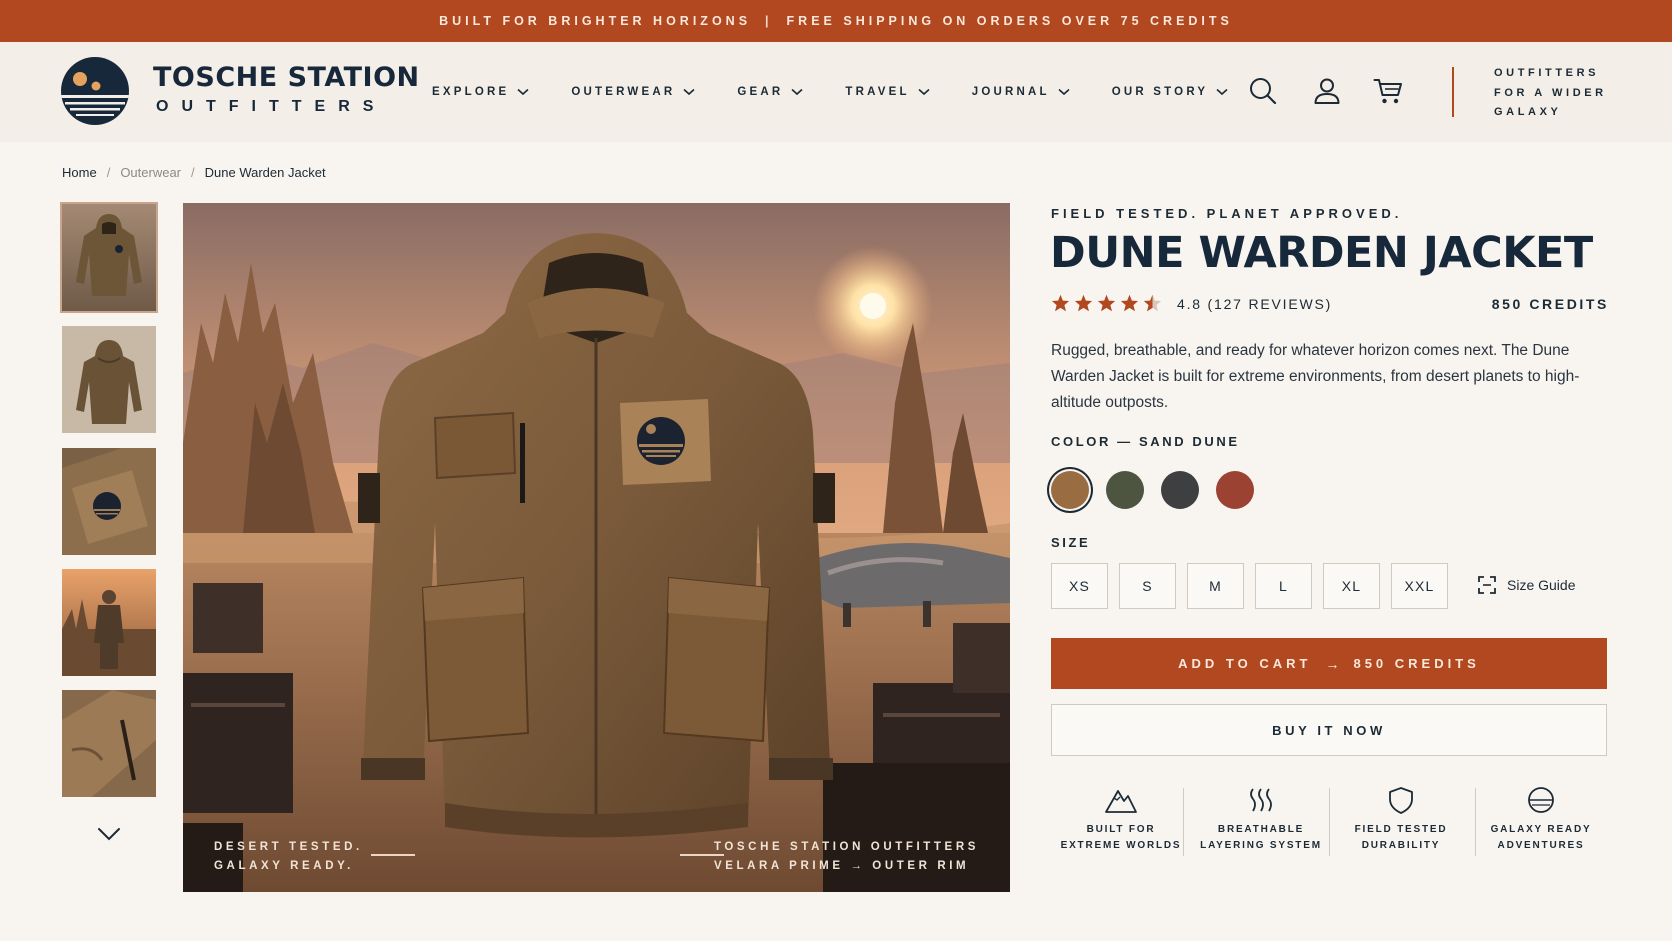 This screenshot has width=1672, height=941. Describe the element at coordinates (1351, 586) in the screenshot. I see `size-xl-button: XL` at that location.